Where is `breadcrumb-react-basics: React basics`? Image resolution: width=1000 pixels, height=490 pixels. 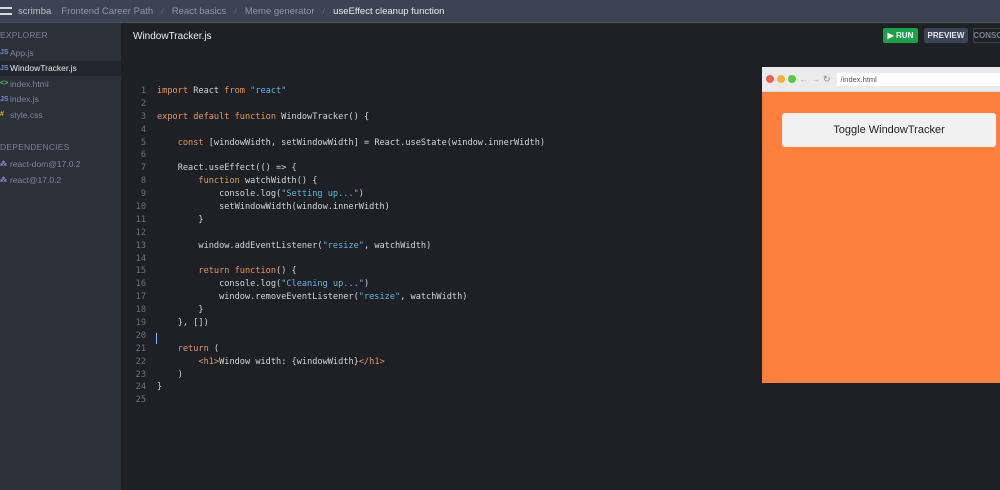 breadcrumb-react-basics: React basics is located at coordinates (199, 11).